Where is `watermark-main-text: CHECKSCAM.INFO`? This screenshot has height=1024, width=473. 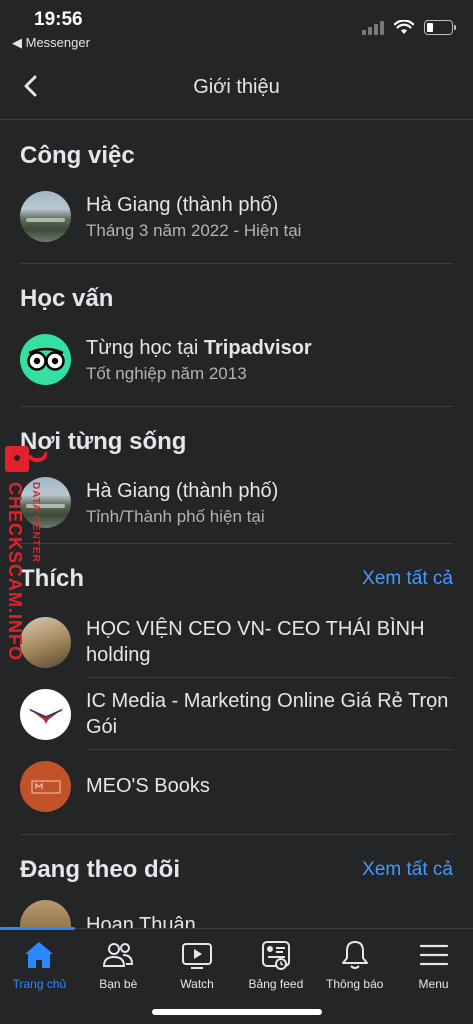
watermark-main-text: CHECKSCAM.INFO is located at coordinates (15, 571).